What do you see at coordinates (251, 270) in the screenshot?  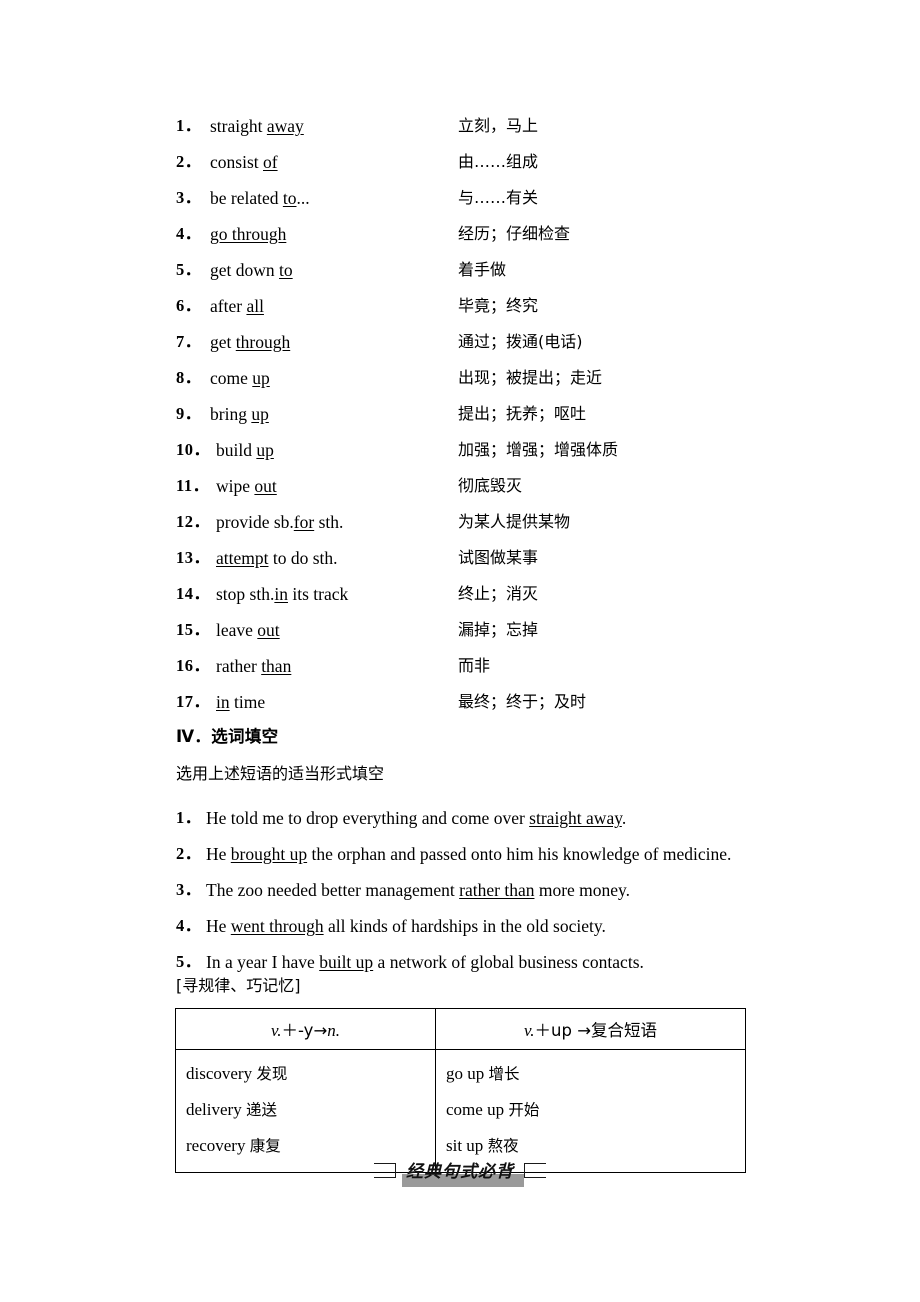 I see `phrase-english: get down to` at bounding box center [251, 270].